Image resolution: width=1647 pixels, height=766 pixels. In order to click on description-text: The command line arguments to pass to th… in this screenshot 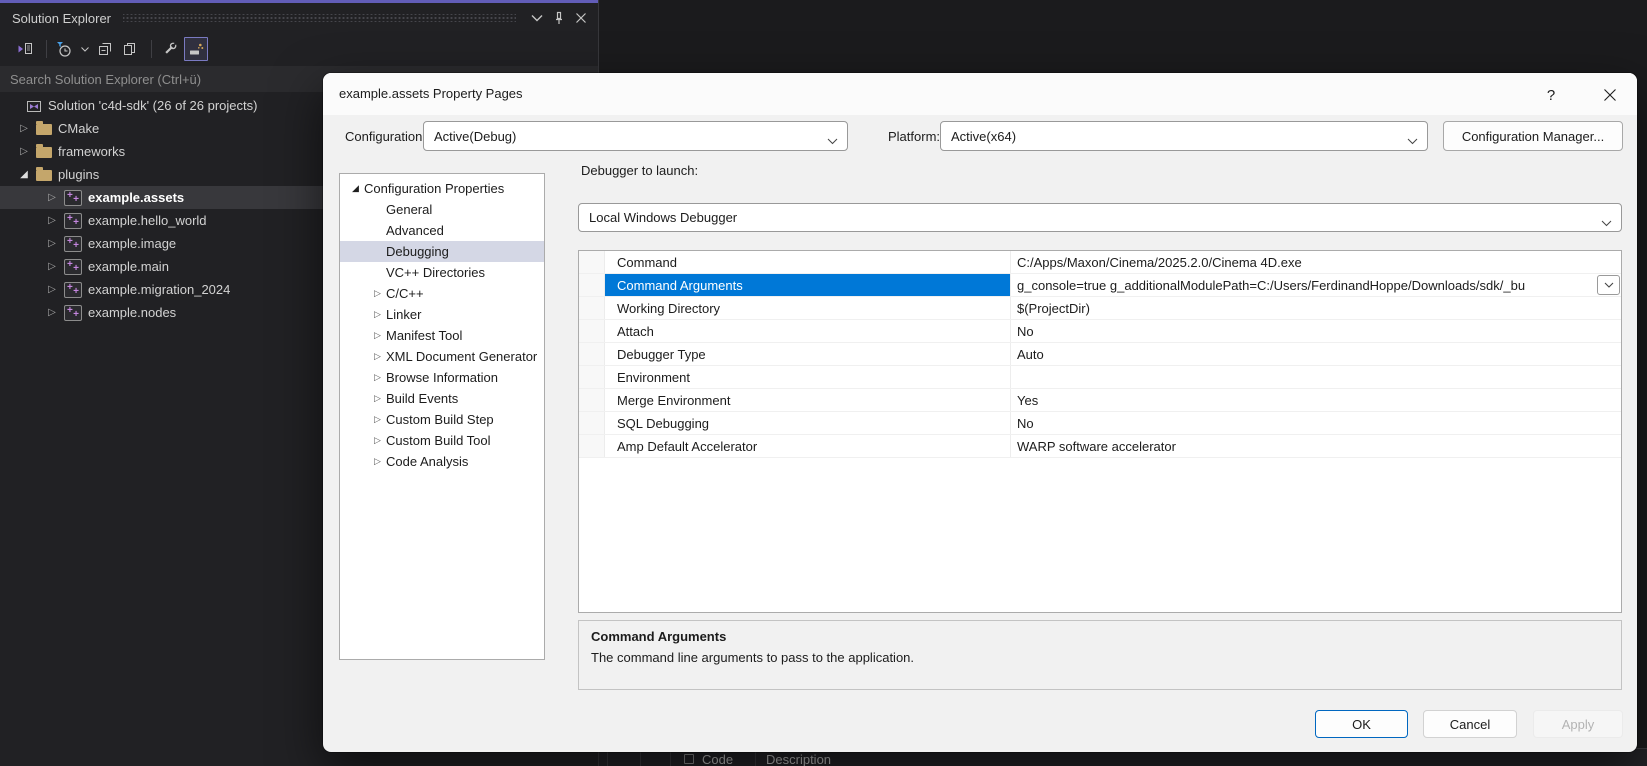, I will do `click(753, 657)`.